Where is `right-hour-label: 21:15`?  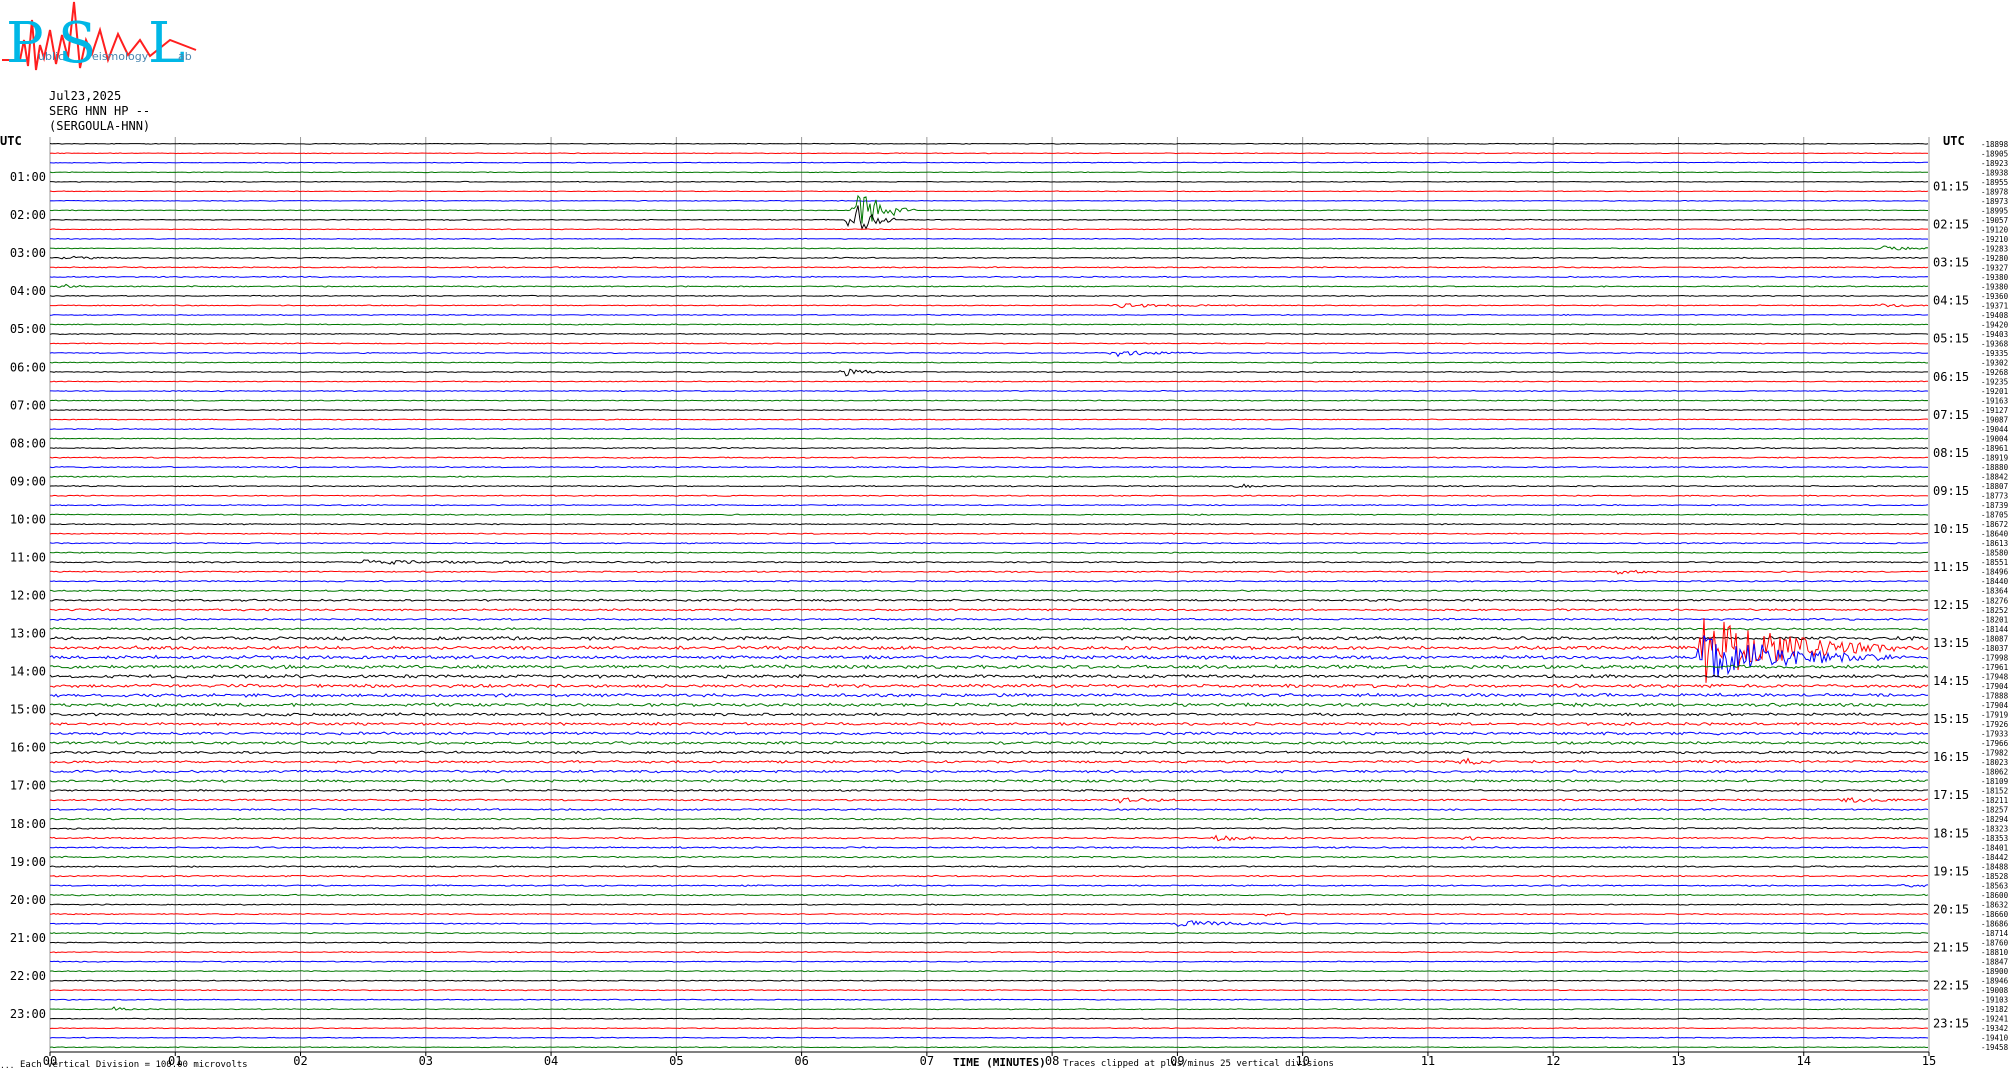 right-hour-label: 21:15 is located at coordinates (1951, 947).